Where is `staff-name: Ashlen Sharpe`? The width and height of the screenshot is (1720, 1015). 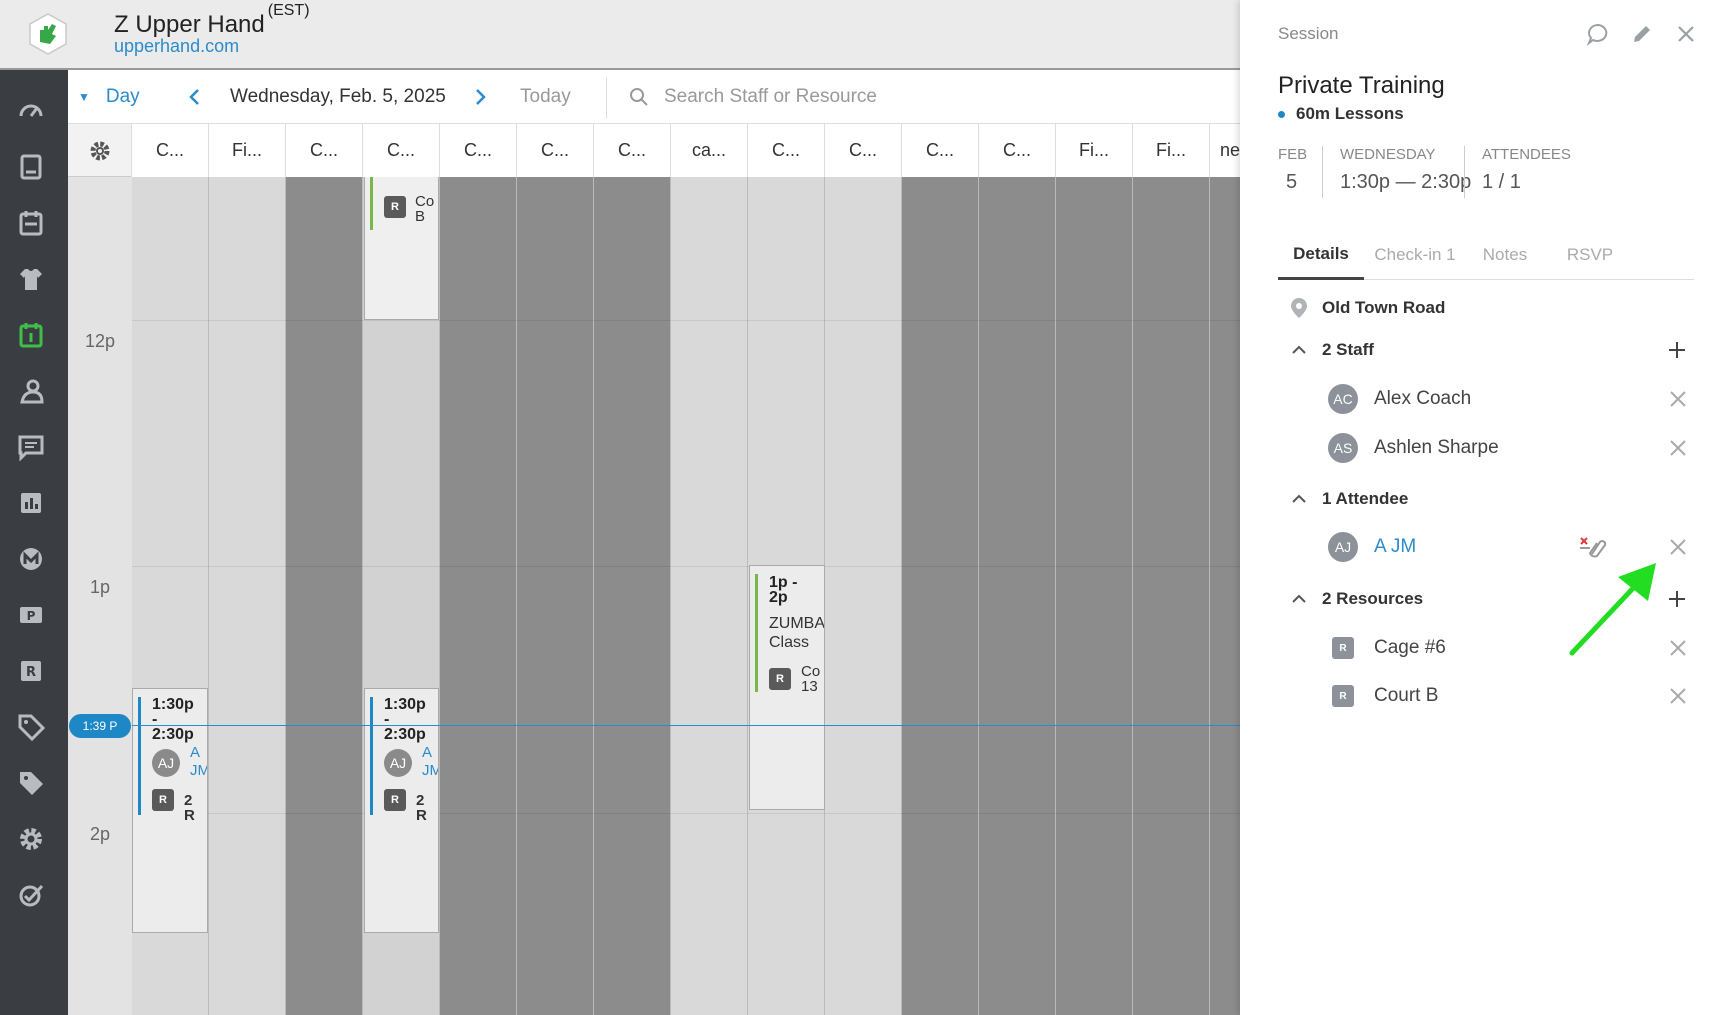
staff-name: Ashlen Sharpe is located at coordinates (1436, 447).